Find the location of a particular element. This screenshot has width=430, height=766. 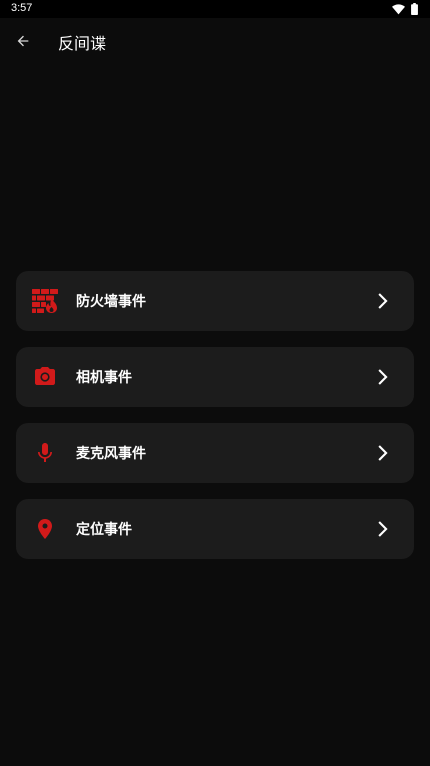

menu-item-label: 麦克风事件 is located at coordinates (111, 454).